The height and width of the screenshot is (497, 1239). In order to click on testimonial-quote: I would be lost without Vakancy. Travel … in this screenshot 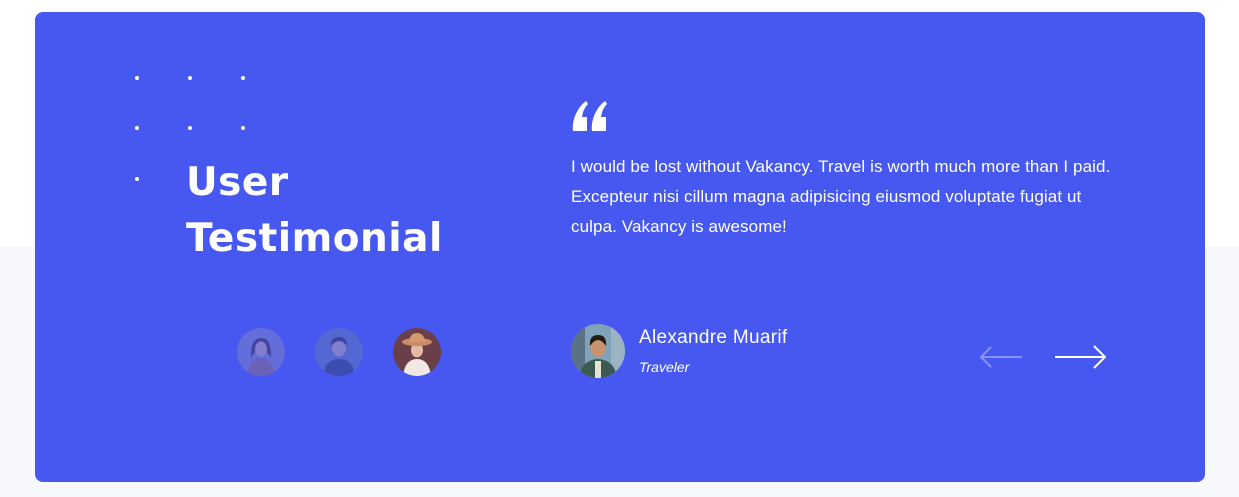, I will do `click(841, 196)`.